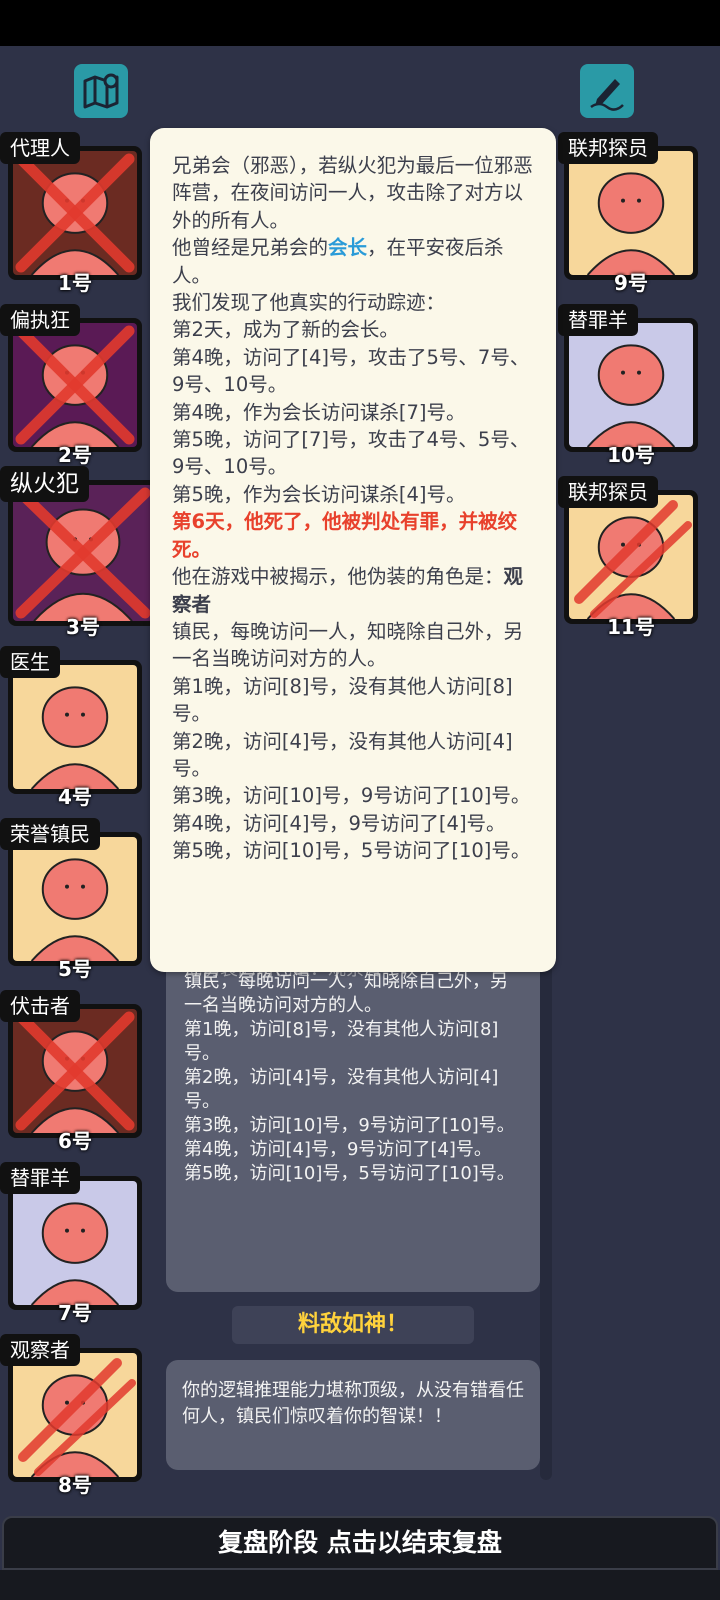 This screenshot has width=720, height=1600. Describe the element at coordinates (83, 627) in the screenshot. I see `player-number: 3号` at that location.